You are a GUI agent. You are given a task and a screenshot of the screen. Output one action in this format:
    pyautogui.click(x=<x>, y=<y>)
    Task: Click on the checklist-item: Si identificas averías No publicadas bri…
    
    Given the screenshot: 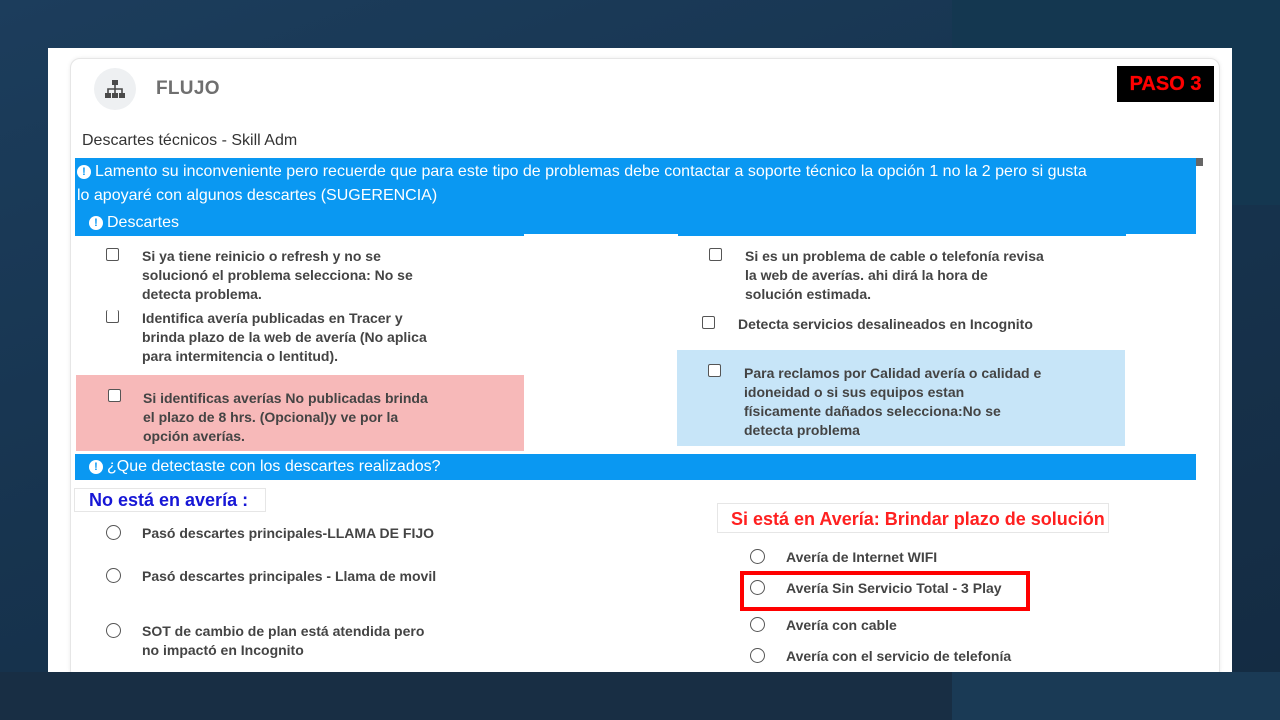 What is the action you would take?
    pyautogui.click(x=285, y=417)
    